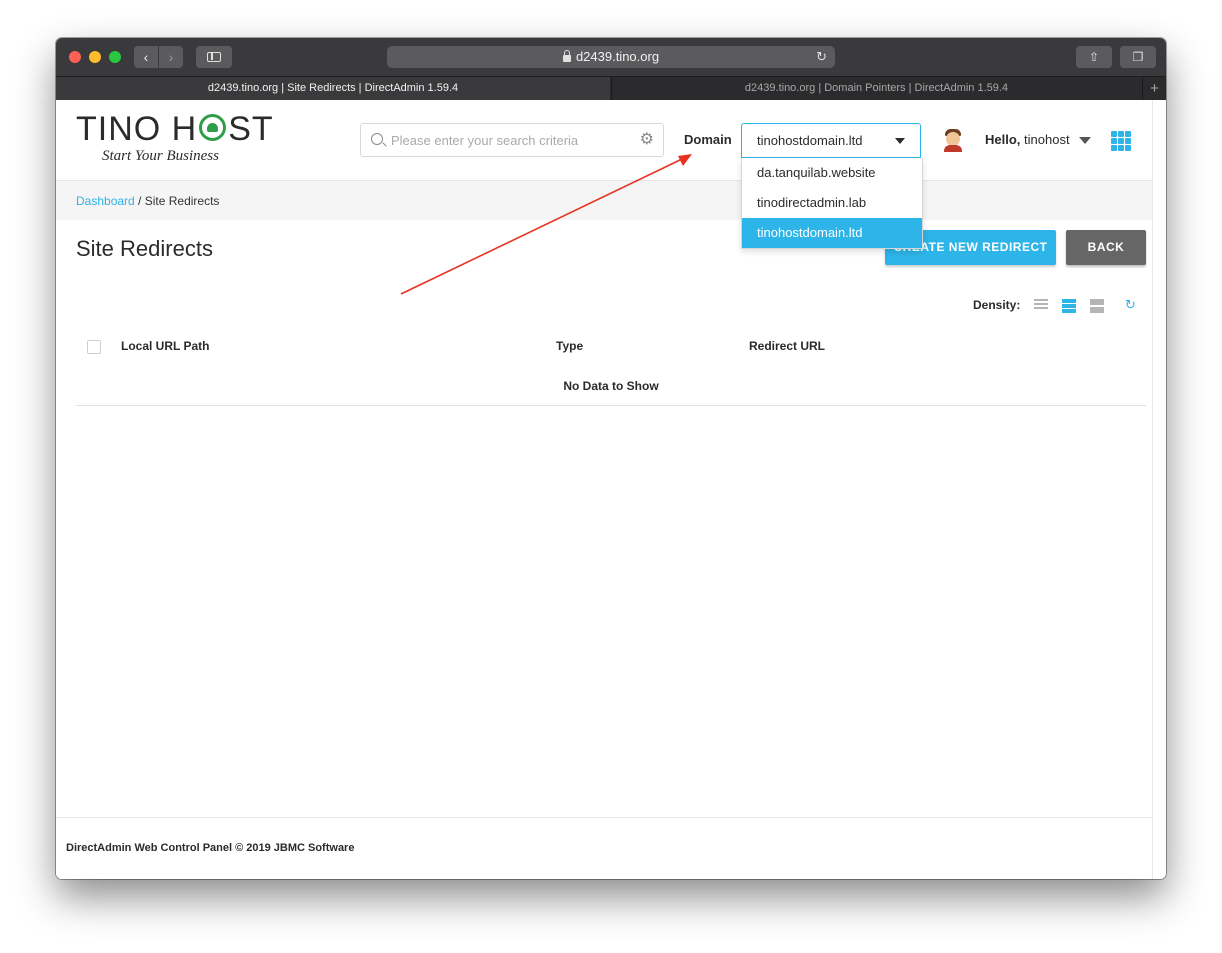  What do you see at coordinates (647, 140) in the screenshot?
I see `gear-icon: ⚙` at bounding box center [647, 140].